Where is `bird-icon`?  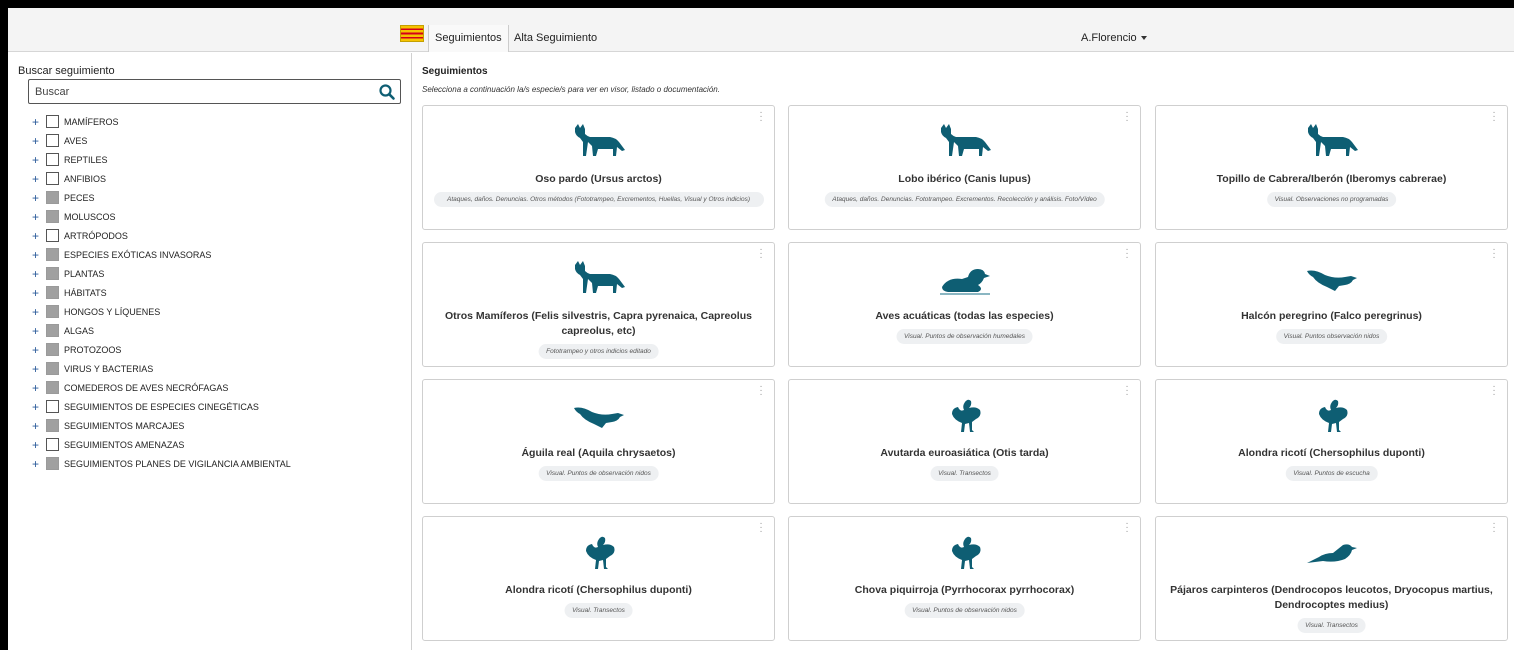 bird-icon is located at coordinates (1332, 553).